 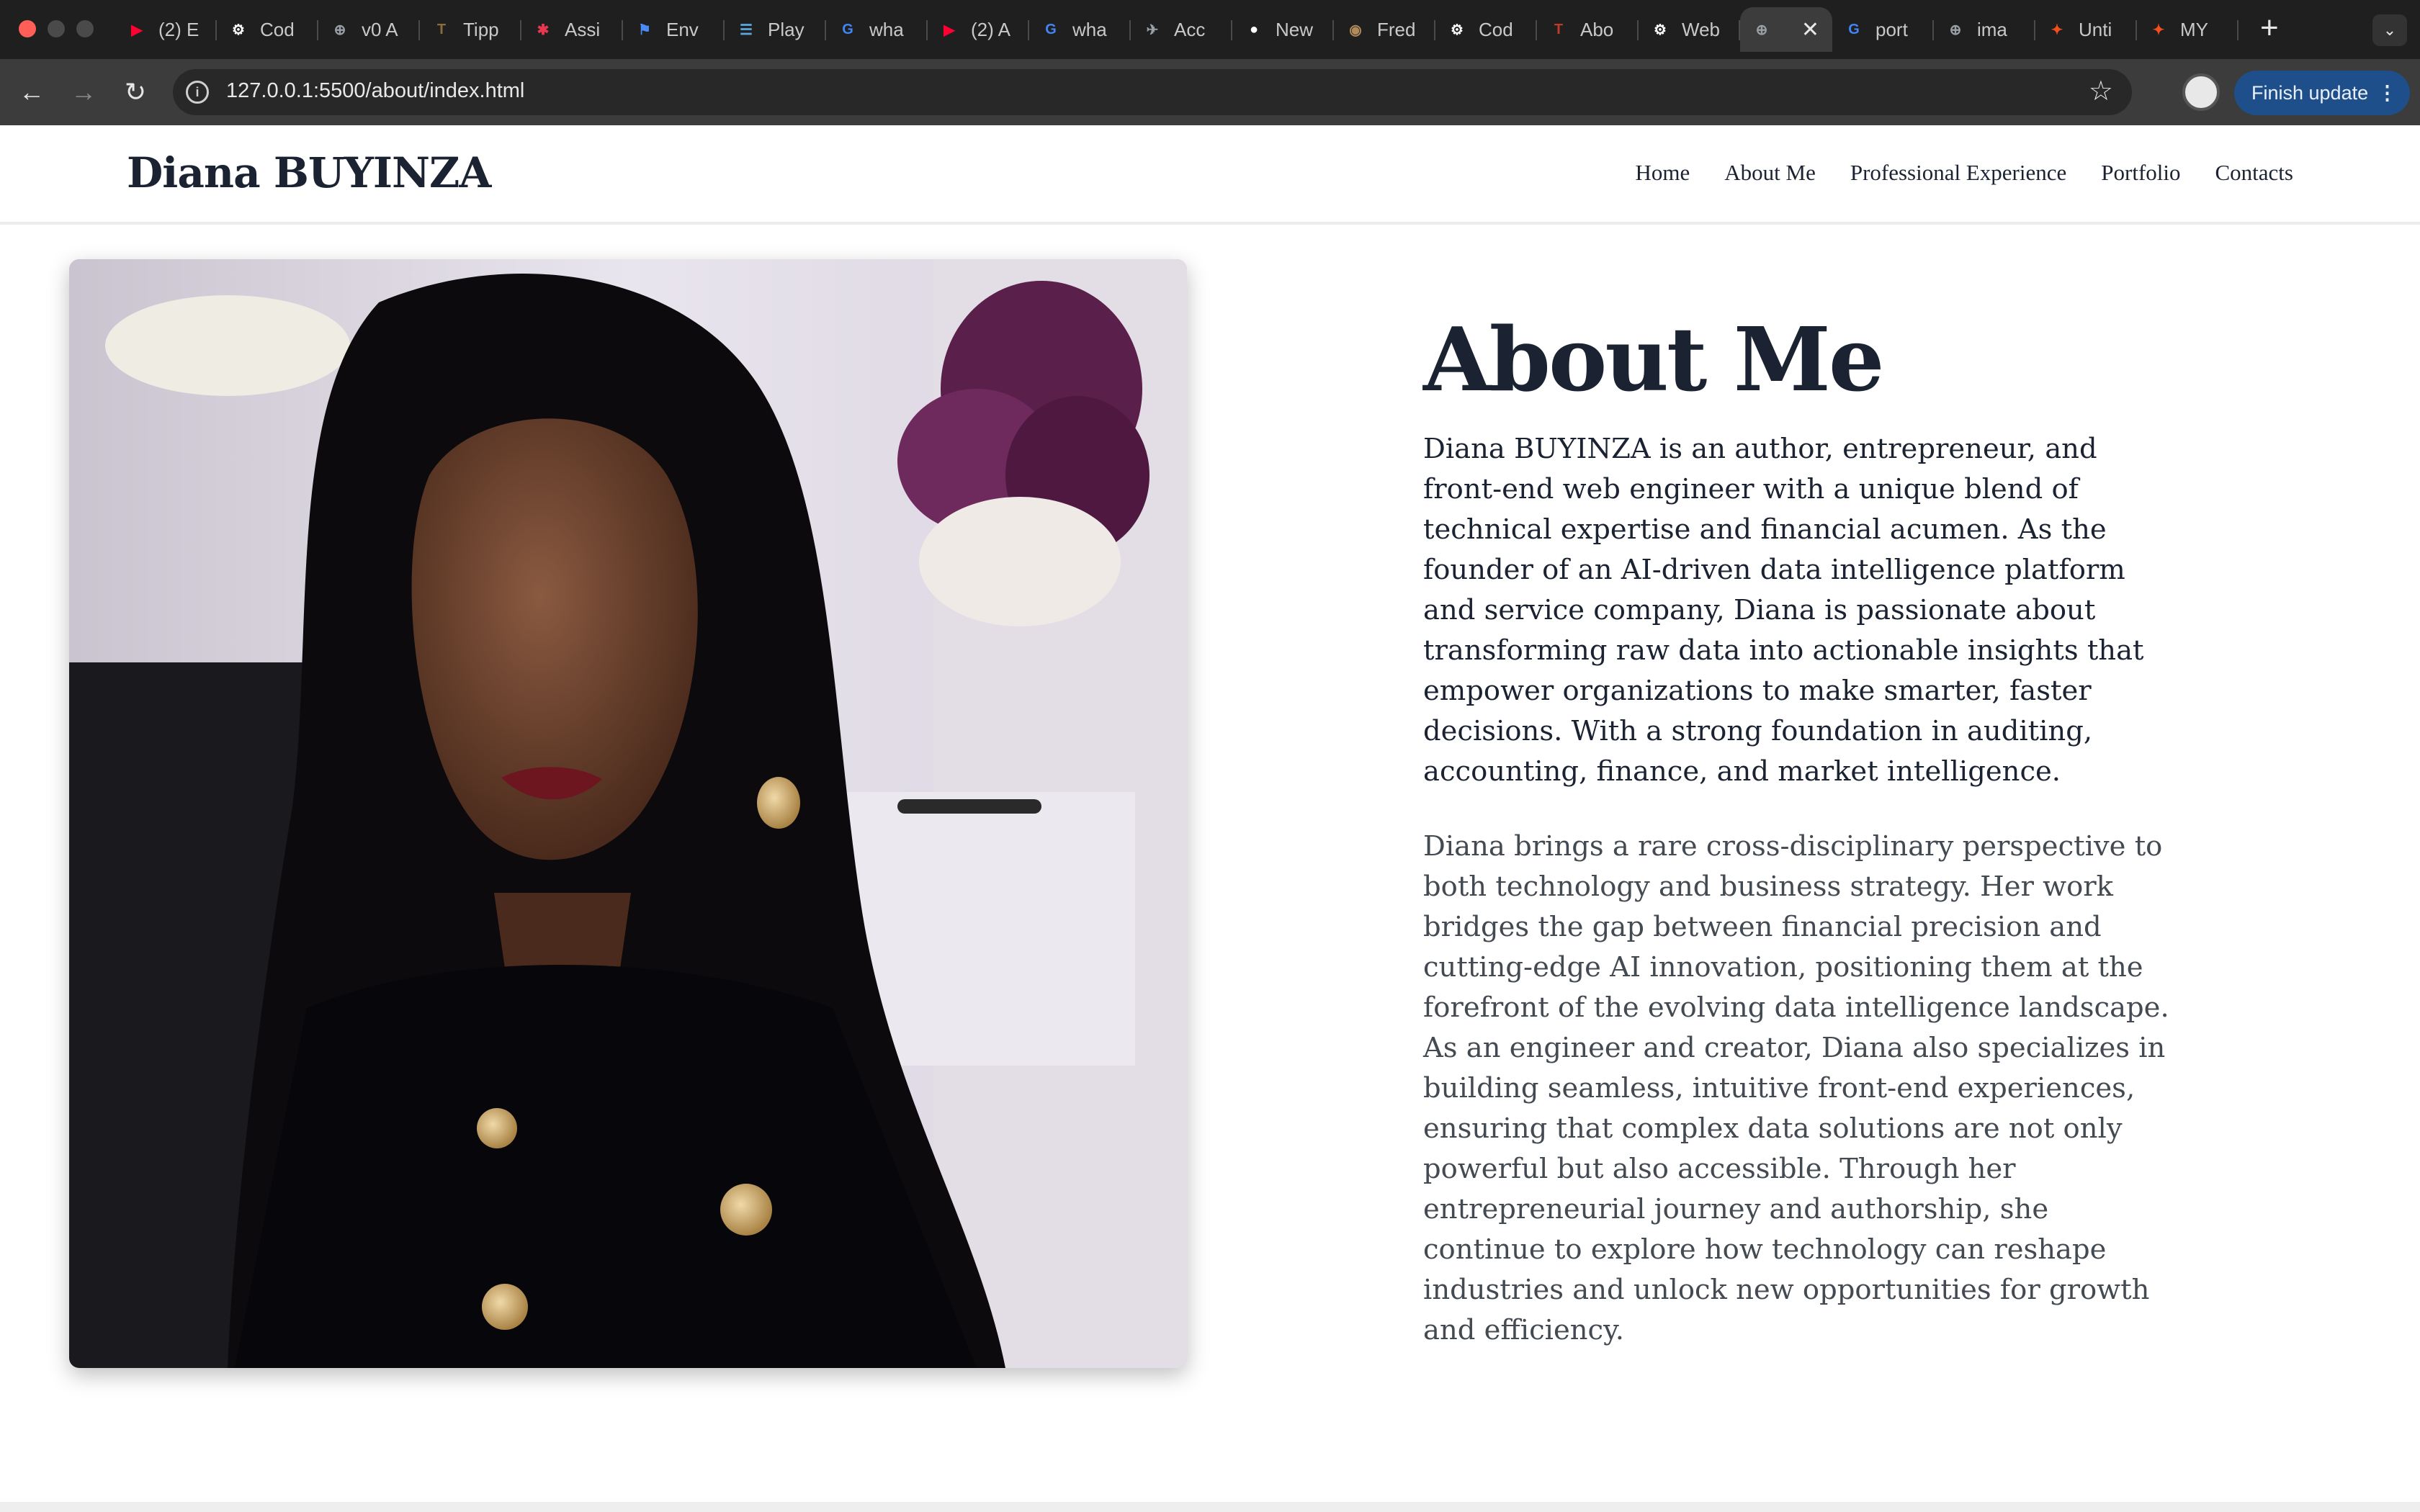 What do you see at coordinates (1958, 173) in the screenshot?
I see `nav-link-professional-experience: Professional Experience` at bounding box center [1958, 173].